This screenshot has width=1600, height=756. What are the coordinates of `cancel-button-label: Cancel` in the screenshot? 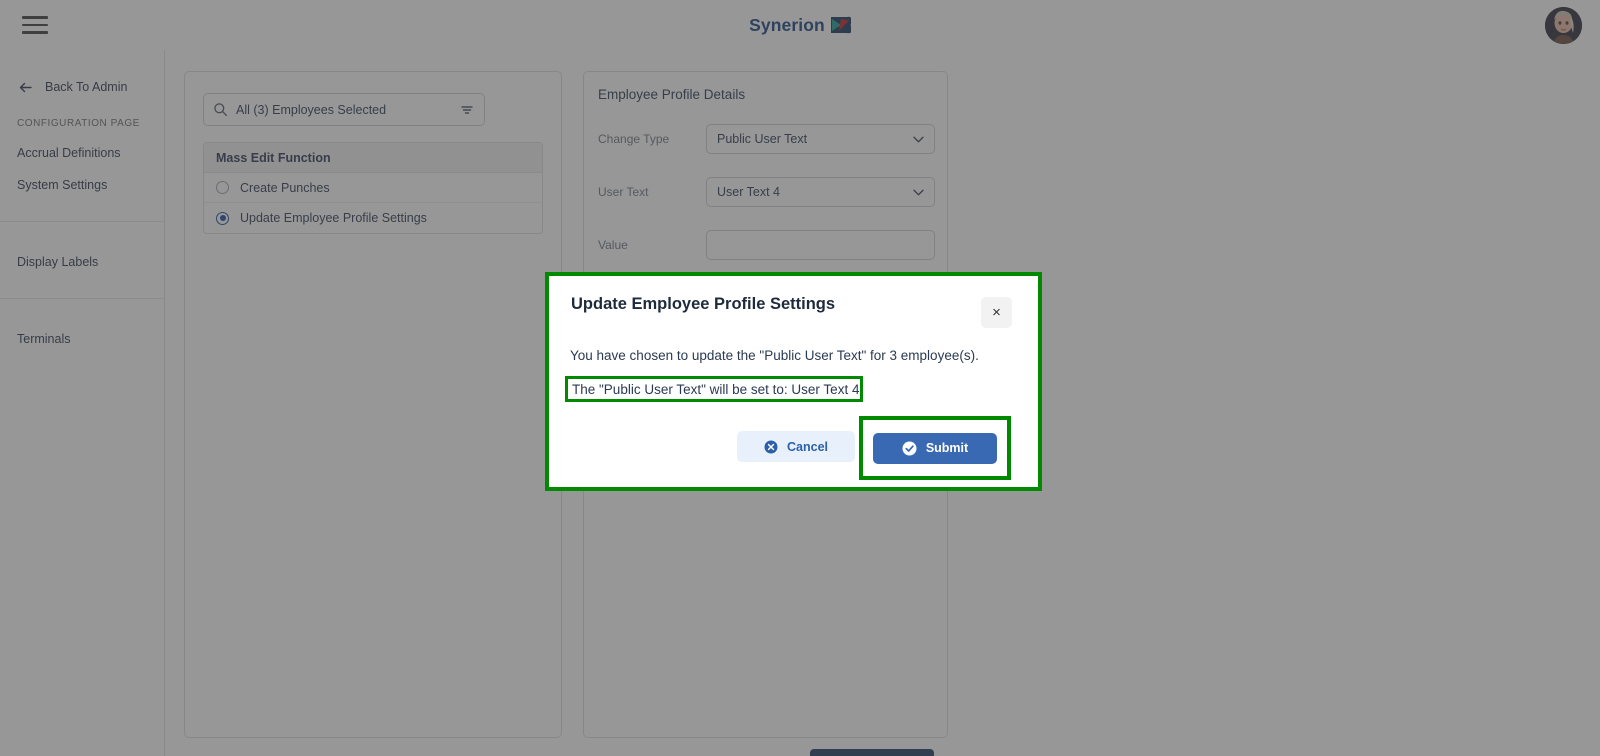 It's located at (807, 446).